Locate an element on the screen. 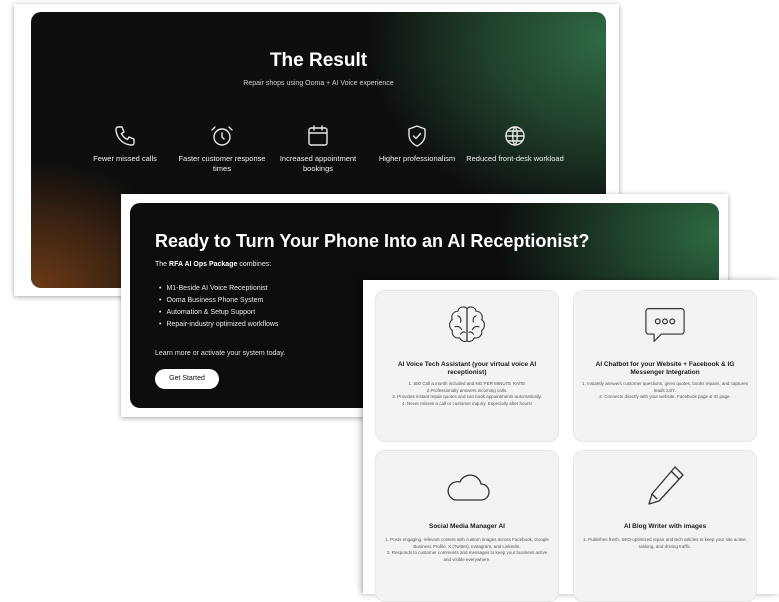 This screenshot has height=602, width=779. cta-intro: The RFA AI Ops Package combines: is located at coordinates (213, 264).